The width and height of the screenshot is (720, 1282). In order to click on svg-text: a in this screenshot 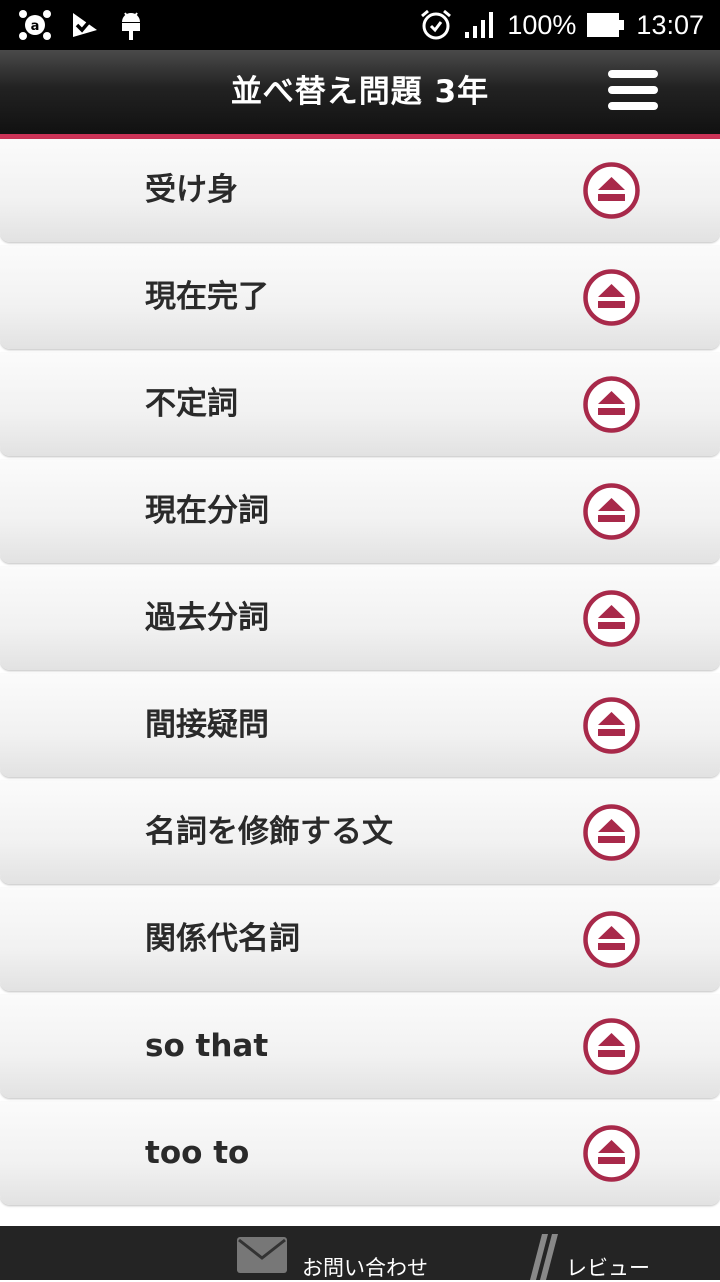, I will do `click(35, 26)`.